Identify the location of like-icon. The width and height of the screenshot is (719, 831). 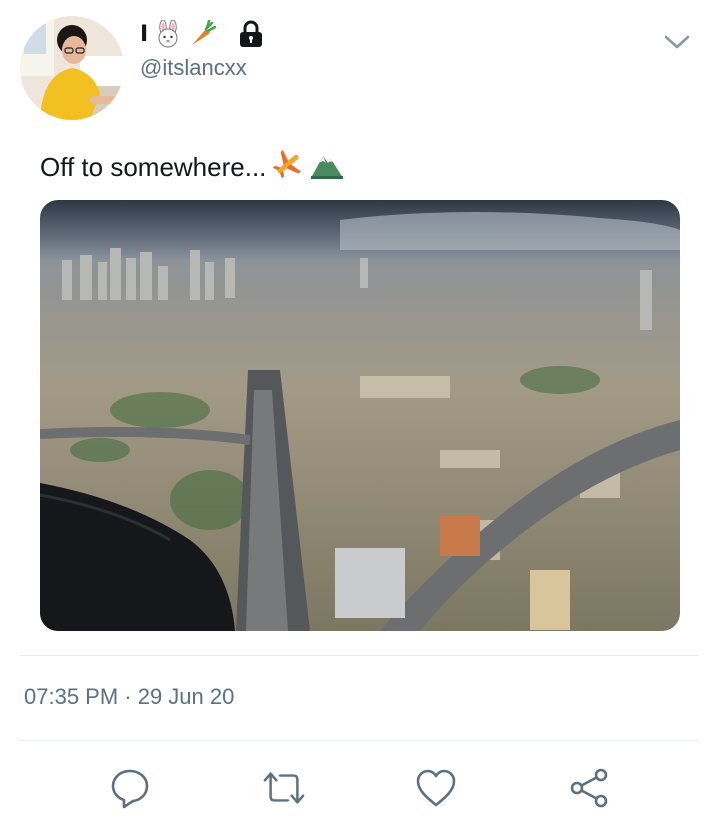
(436, 788).